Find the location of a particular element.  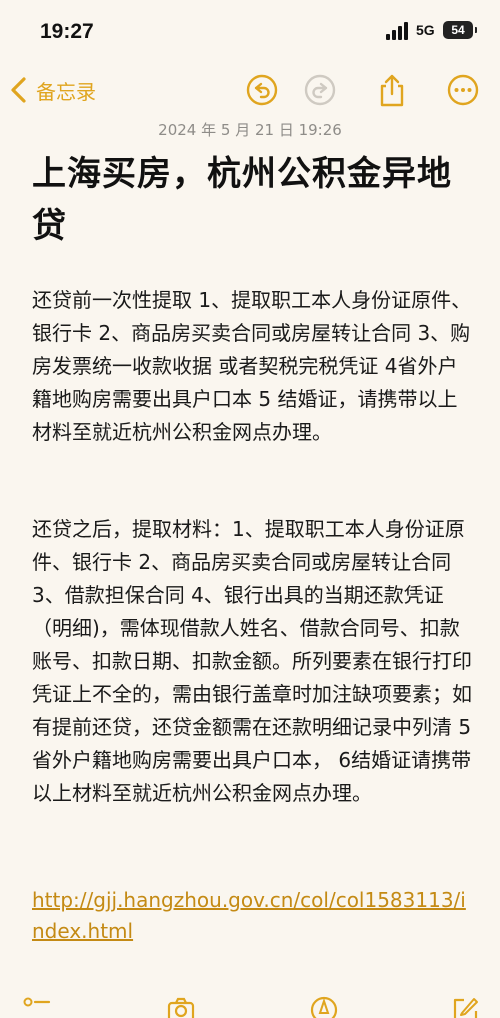

redo-icon is located at coordinates (320, 90).